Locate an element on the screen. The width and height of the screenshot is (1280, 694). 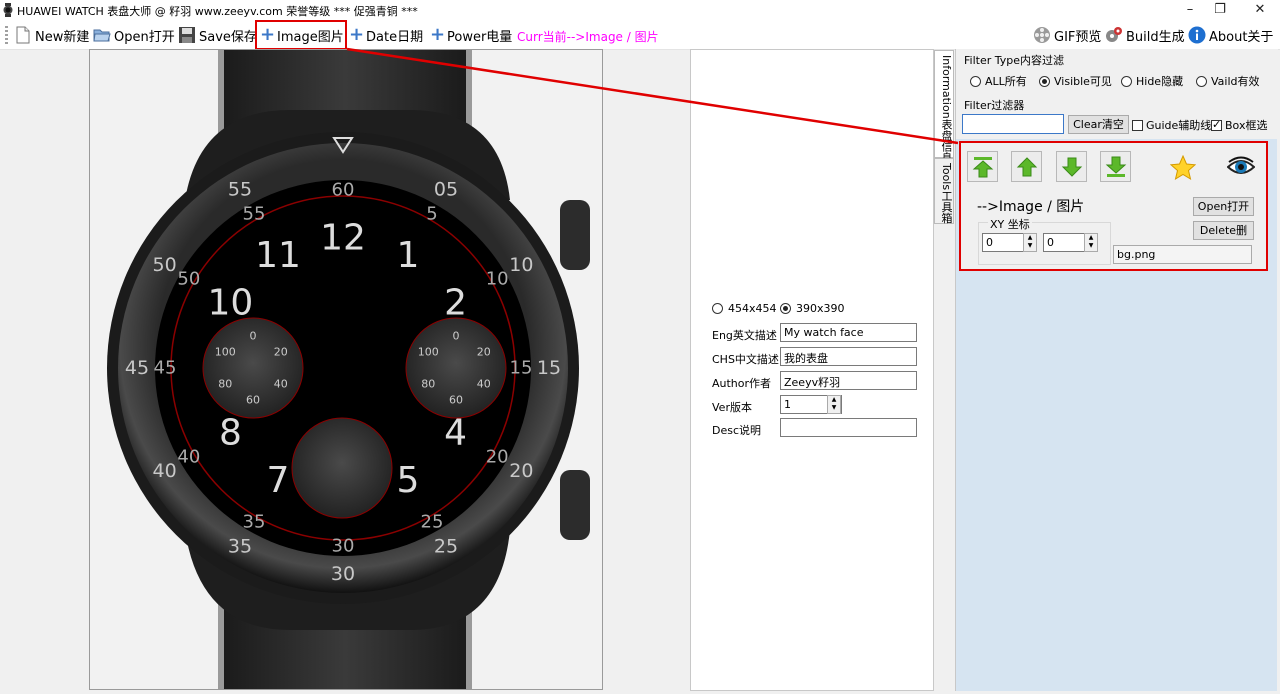
move-up-icon is located at coordinates (1027, 167).